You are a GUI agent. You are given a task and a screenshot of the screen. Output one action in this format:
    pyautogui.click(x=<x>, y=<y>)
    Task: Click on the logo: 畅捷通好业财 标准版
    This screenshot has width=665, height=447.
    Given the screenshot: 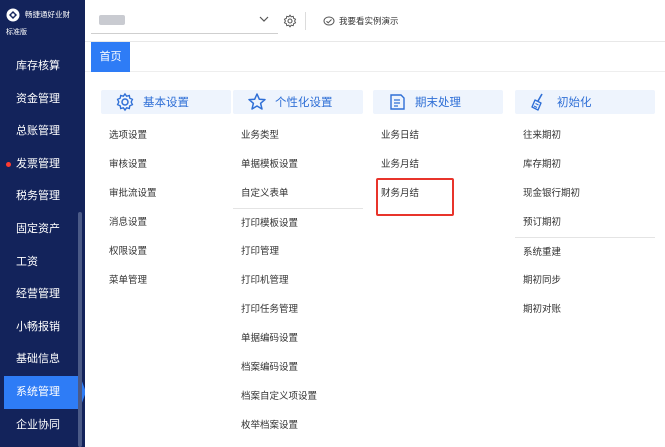 What is the action you would take?
    pyautogui.click(x=42, y=21)
    